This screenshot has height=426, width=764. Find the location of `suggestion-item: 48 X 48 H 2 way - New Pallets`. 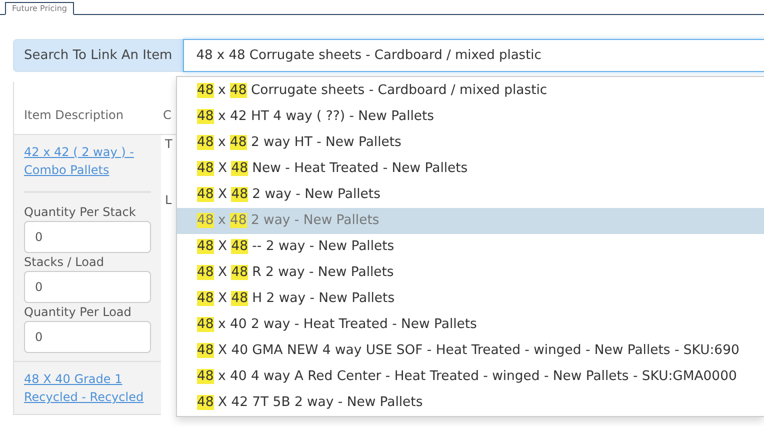

suggestion-item: 48 X 48 H 2 way - New Pallets is located at coordinates (470, 299).